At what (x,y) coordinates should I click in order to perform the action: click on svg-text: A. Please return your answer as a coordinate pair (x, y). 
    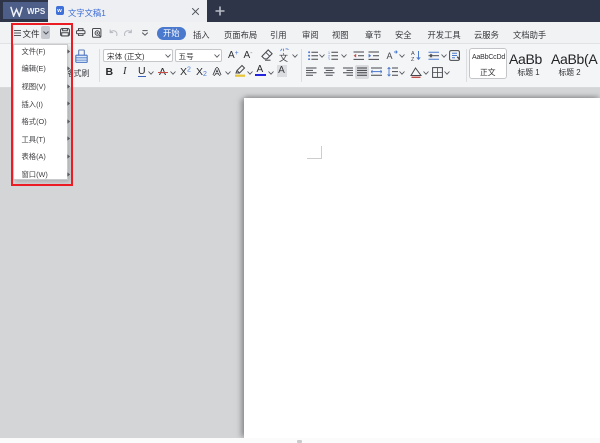
    Looking at the image, I should click on (390, 56).